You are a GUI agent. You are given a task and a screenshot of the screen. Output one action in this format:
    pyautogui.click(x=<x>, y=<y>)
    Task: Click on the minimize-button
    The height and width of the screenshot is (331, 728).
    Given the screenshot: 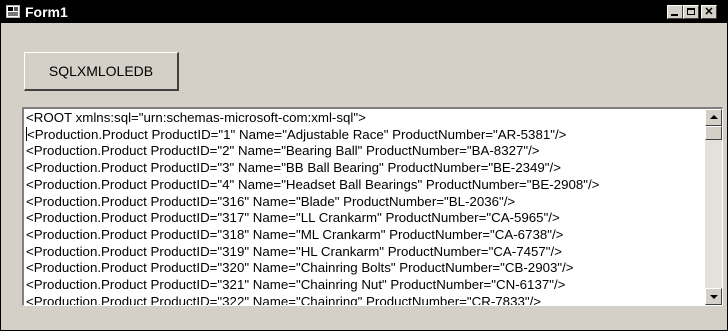 What is the action you would take?
    pyautogui.click(x=675, y=12)
    